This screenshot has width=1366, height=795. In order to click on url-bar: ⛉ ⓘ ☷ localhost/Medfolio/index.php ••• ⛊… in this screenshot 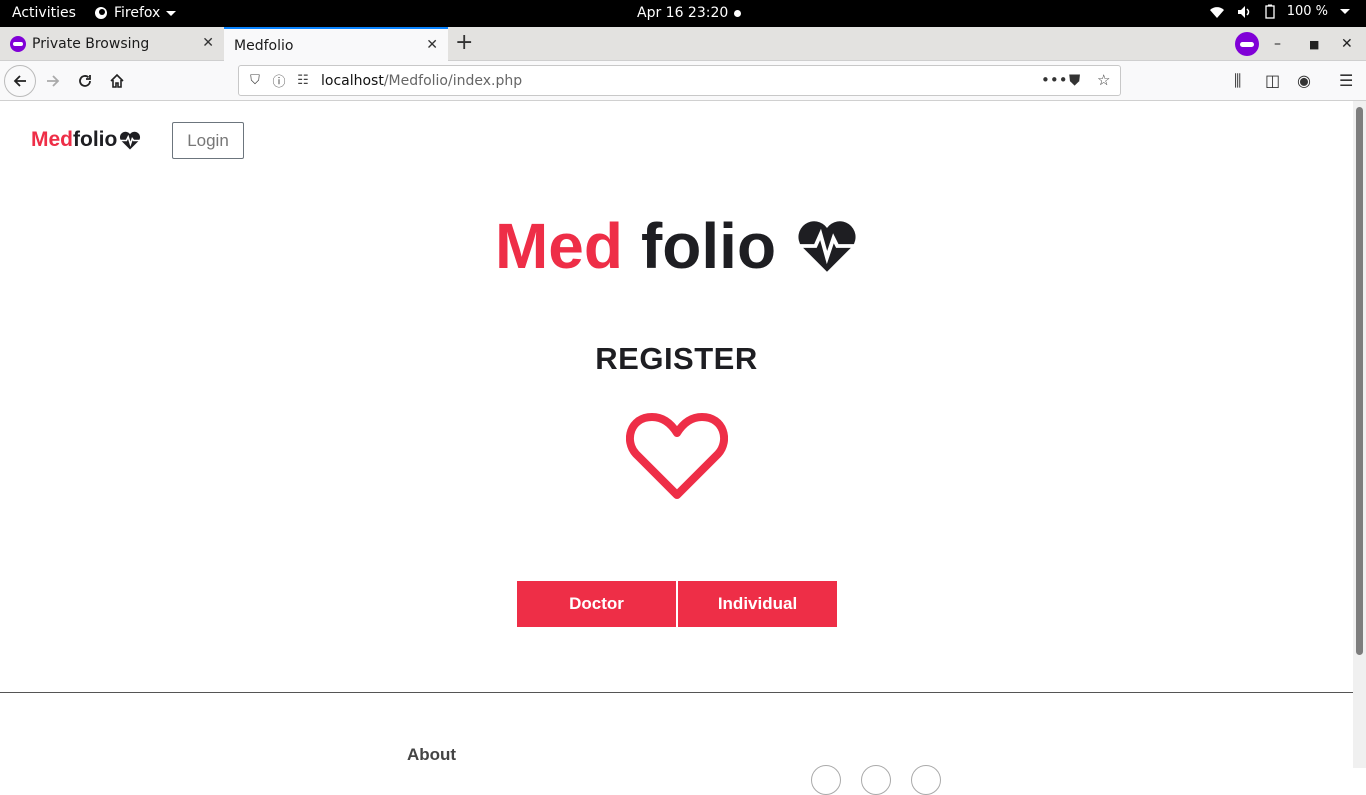, I will do `click(679, 80)`.